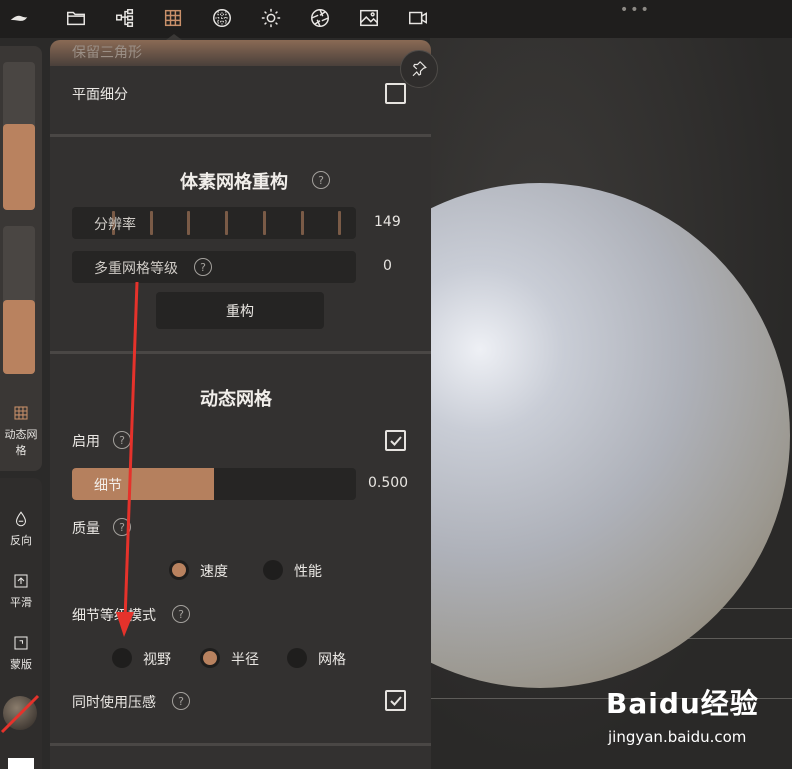 The image size is (792, 769). I want to click on quality-speed-radio, so click(179, 570).